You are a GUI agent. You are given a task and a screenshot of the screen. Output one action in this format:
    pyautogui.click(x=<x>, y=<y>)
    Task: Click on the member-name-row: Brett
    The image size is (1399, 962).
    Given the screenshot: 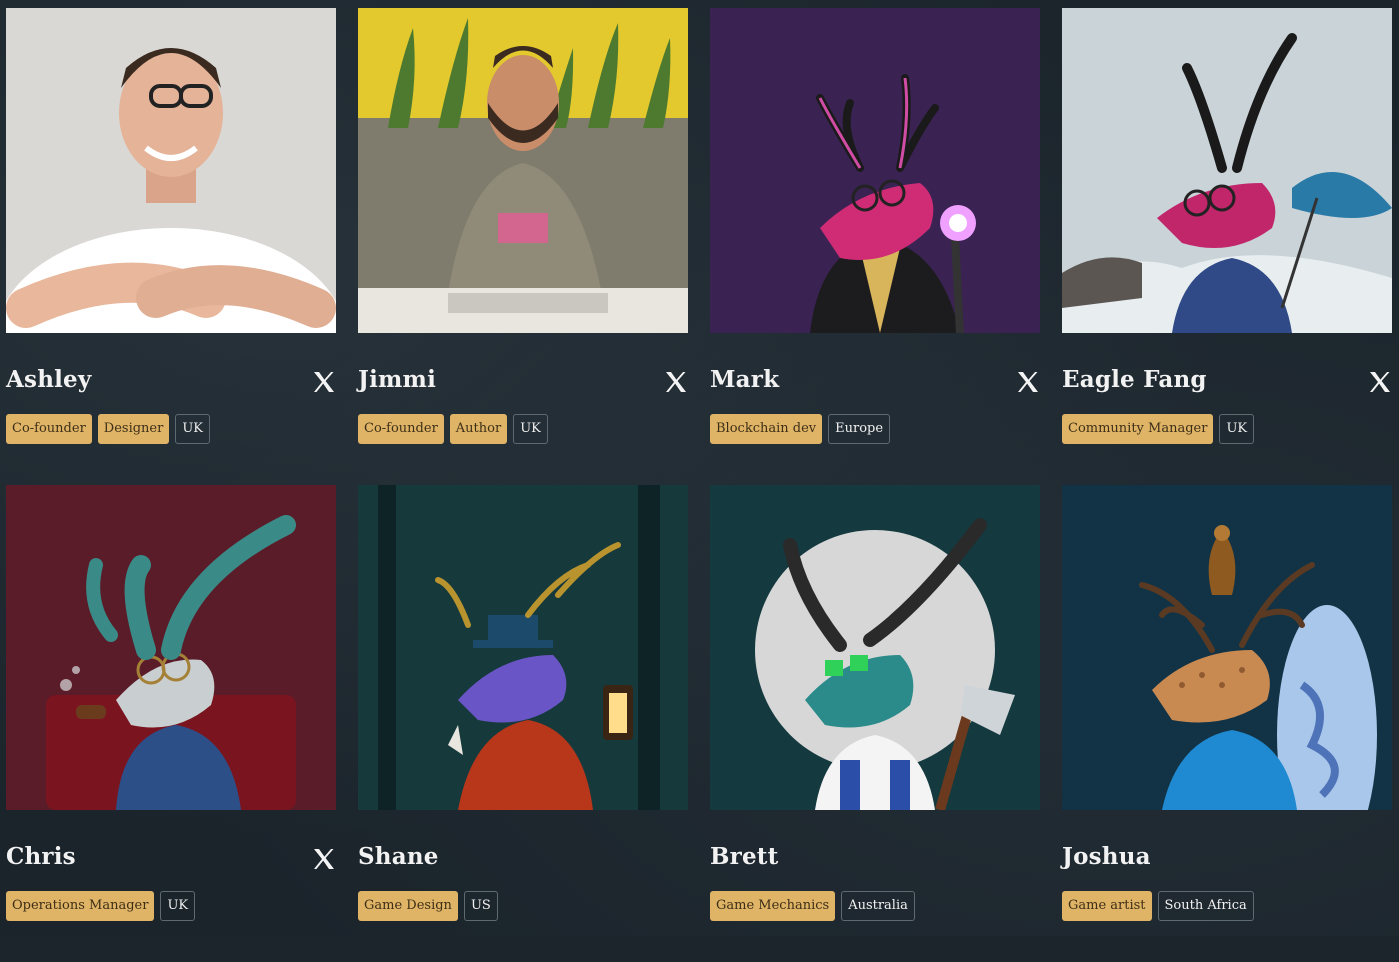 What is the action you would take?
    pyautogui.click(x=875, y=861)
    